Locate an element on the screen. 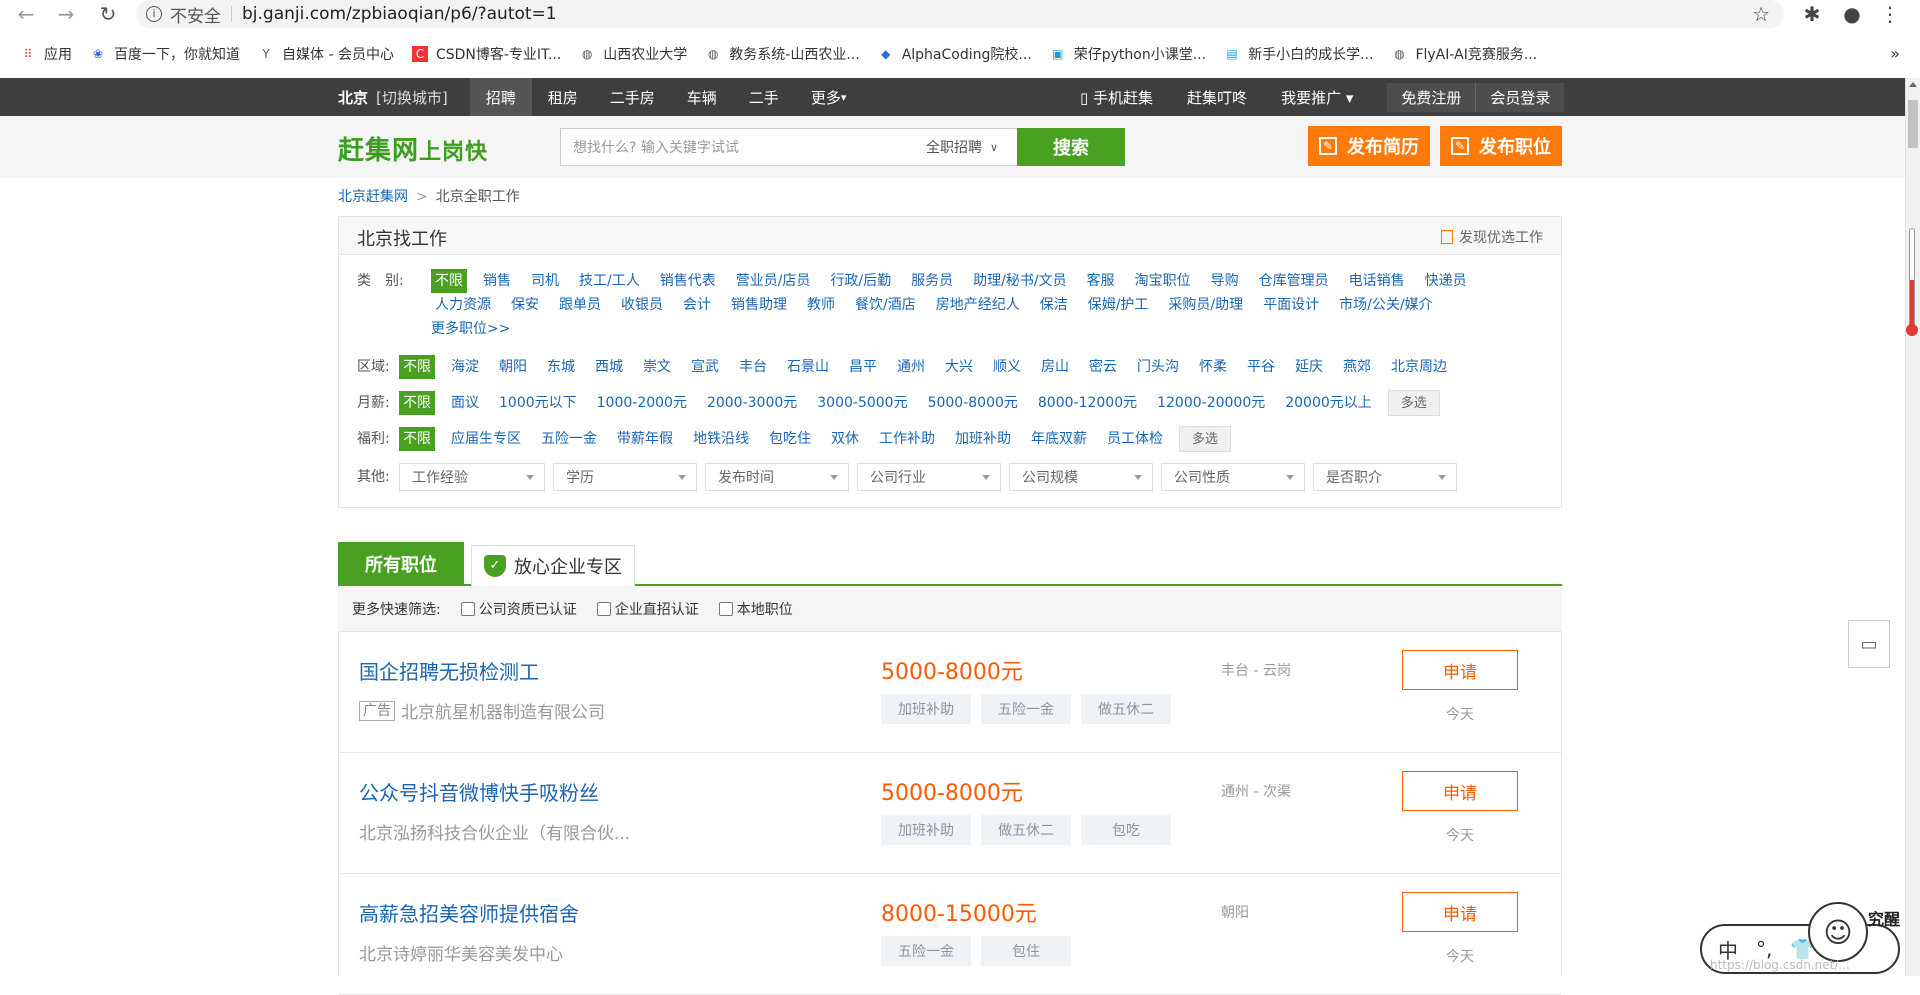  preferred-jobs-link: 发现优选工作 is located at coordinates (1492, 237).